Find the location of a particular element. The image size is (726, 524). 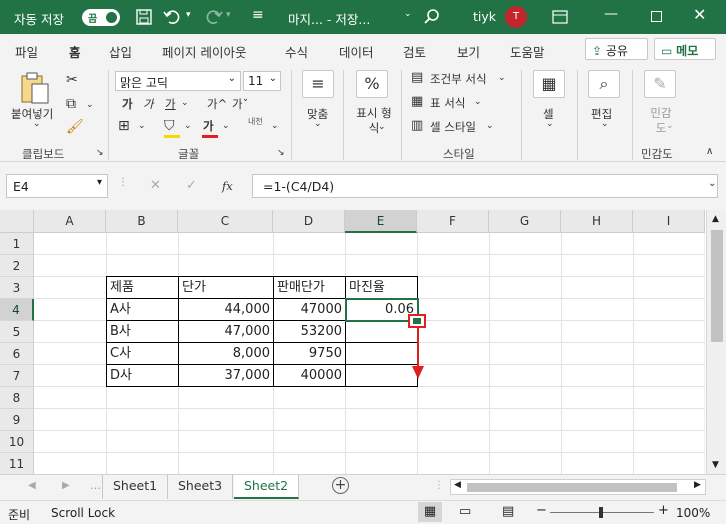

resize-handle-icon: ⋮ is located at coordinates (123, 182).